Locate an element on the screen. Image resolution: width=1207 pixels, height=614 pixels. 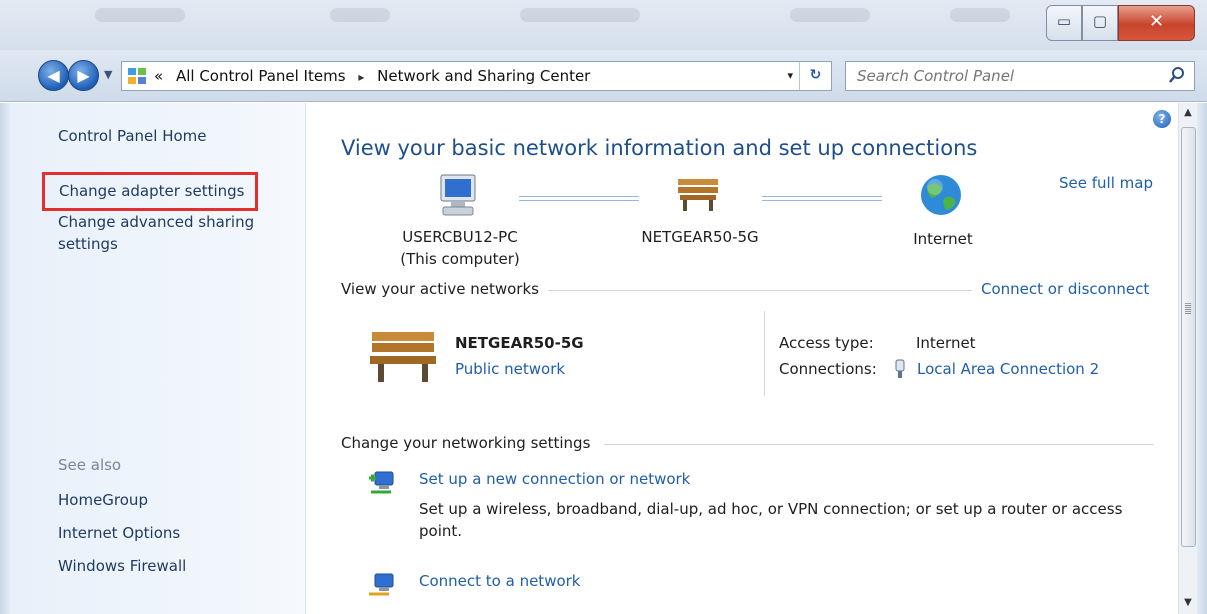
window-frame-right is located at coordinates (1202, 358).